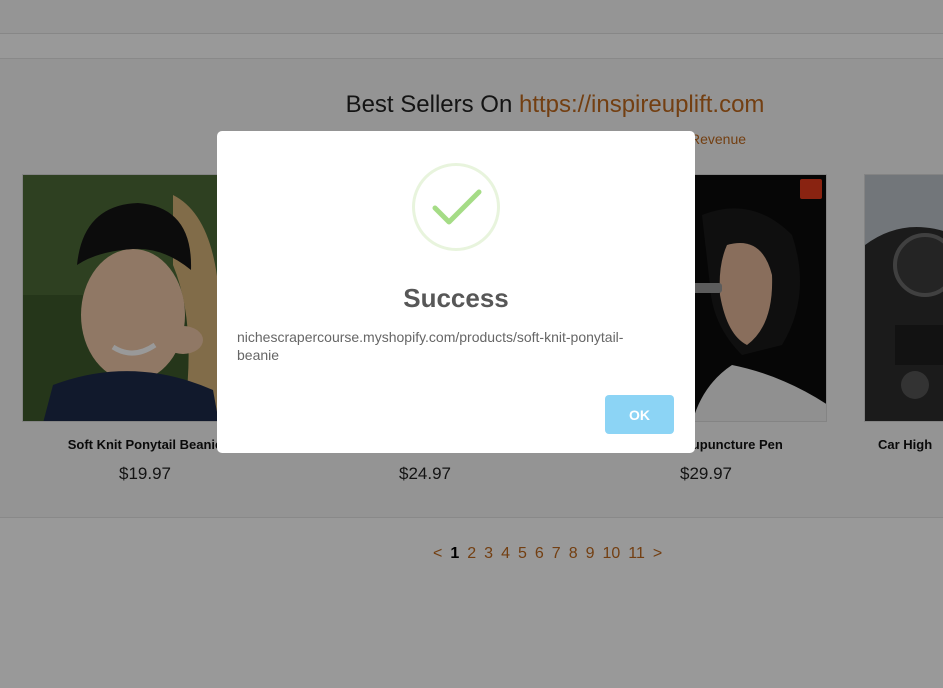 Image resolution: width=943 pixels, height=688 pixels. What do you see at coordinates (639, 414) in the screenshot?
I see `ok-button: OK` at bounding box center [639, 414].